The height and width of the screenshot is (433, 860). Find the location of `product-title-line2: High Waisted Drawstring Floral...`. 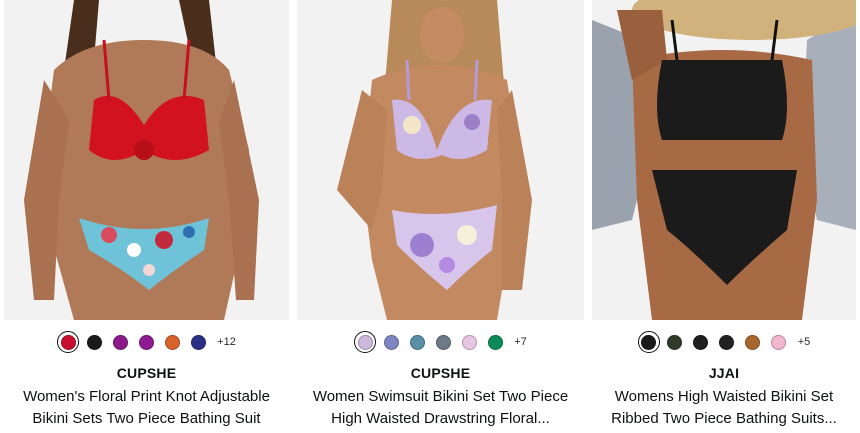

product-title-line2: High Waisted Drawstring Floral... is located at coordinates (440, 419).